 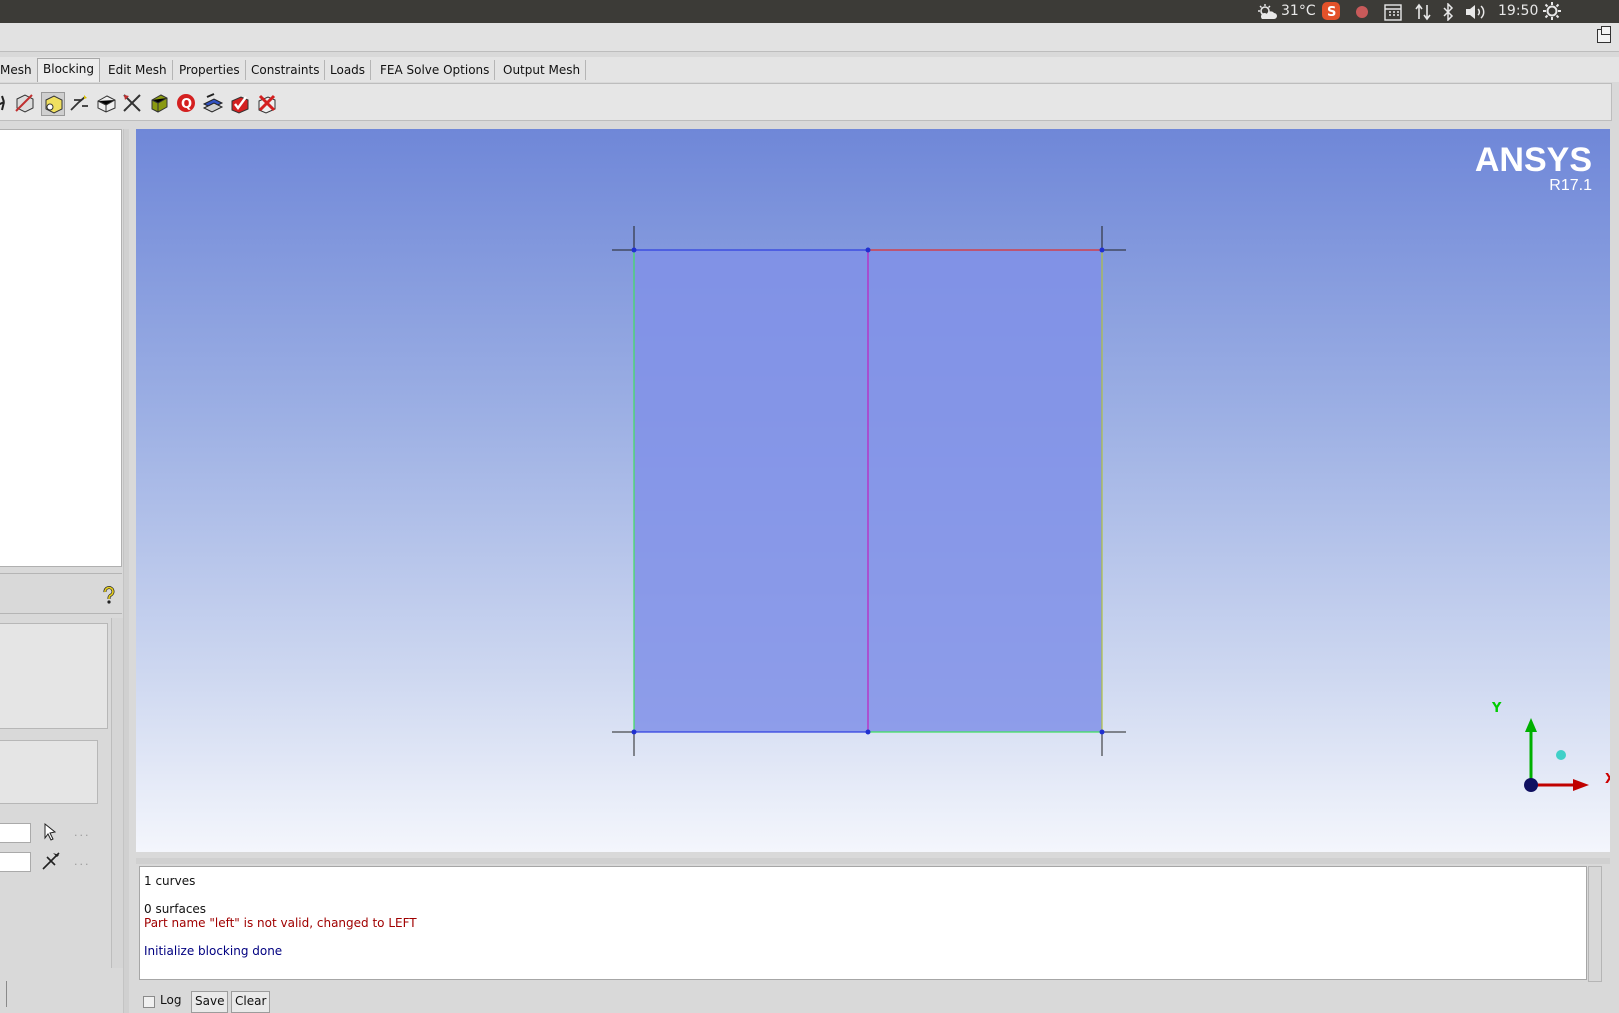 I want to click on merge-vertices-icon, so click(x=53, y=104).